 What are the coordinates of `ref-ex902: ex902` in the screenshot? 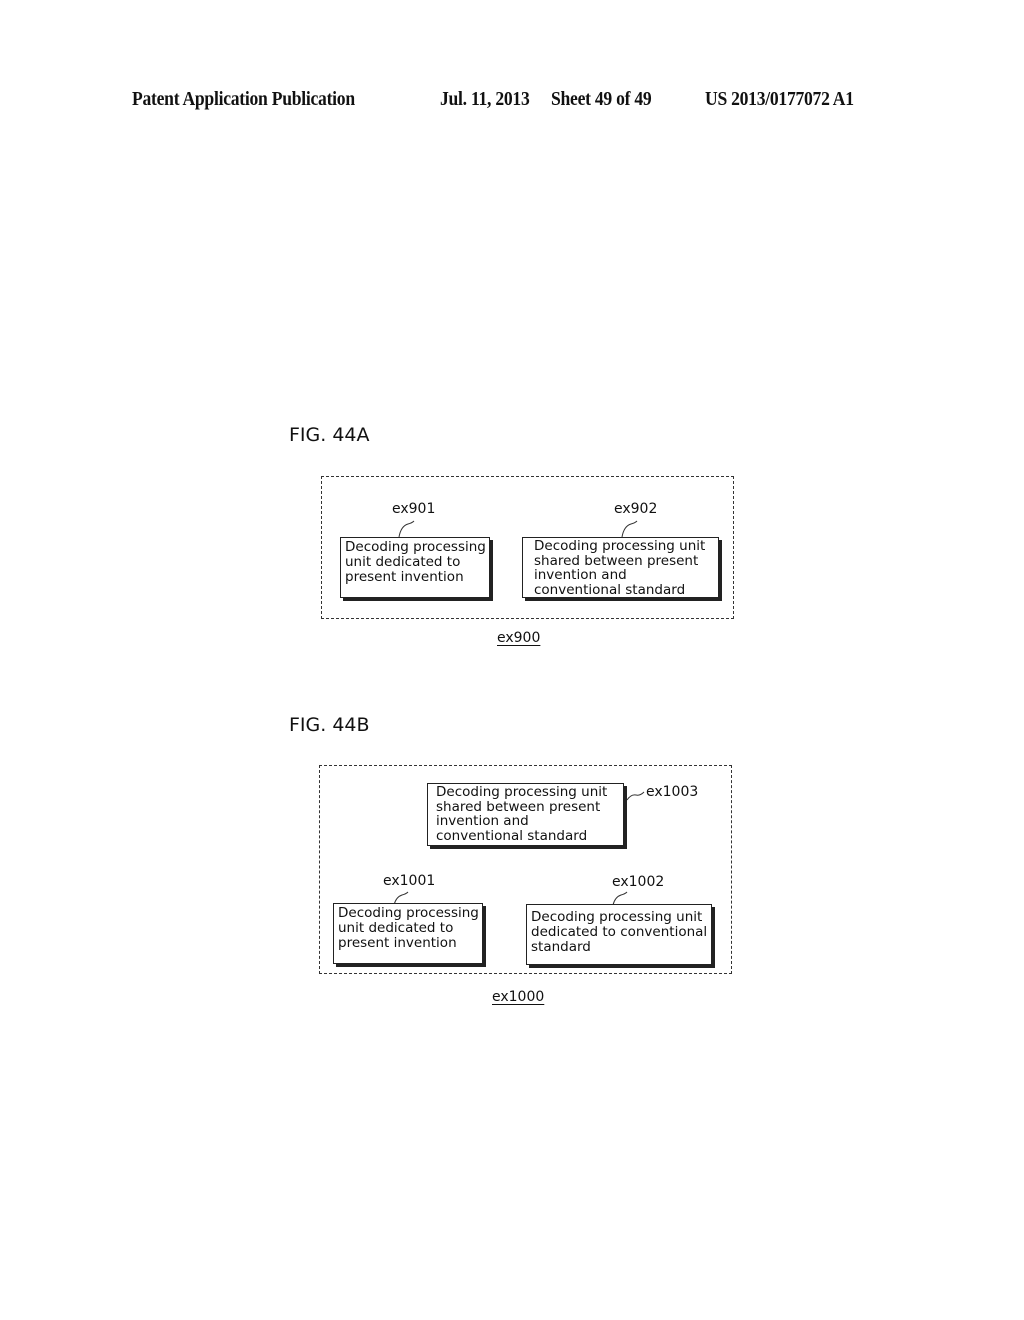 It's located at (636, 509).